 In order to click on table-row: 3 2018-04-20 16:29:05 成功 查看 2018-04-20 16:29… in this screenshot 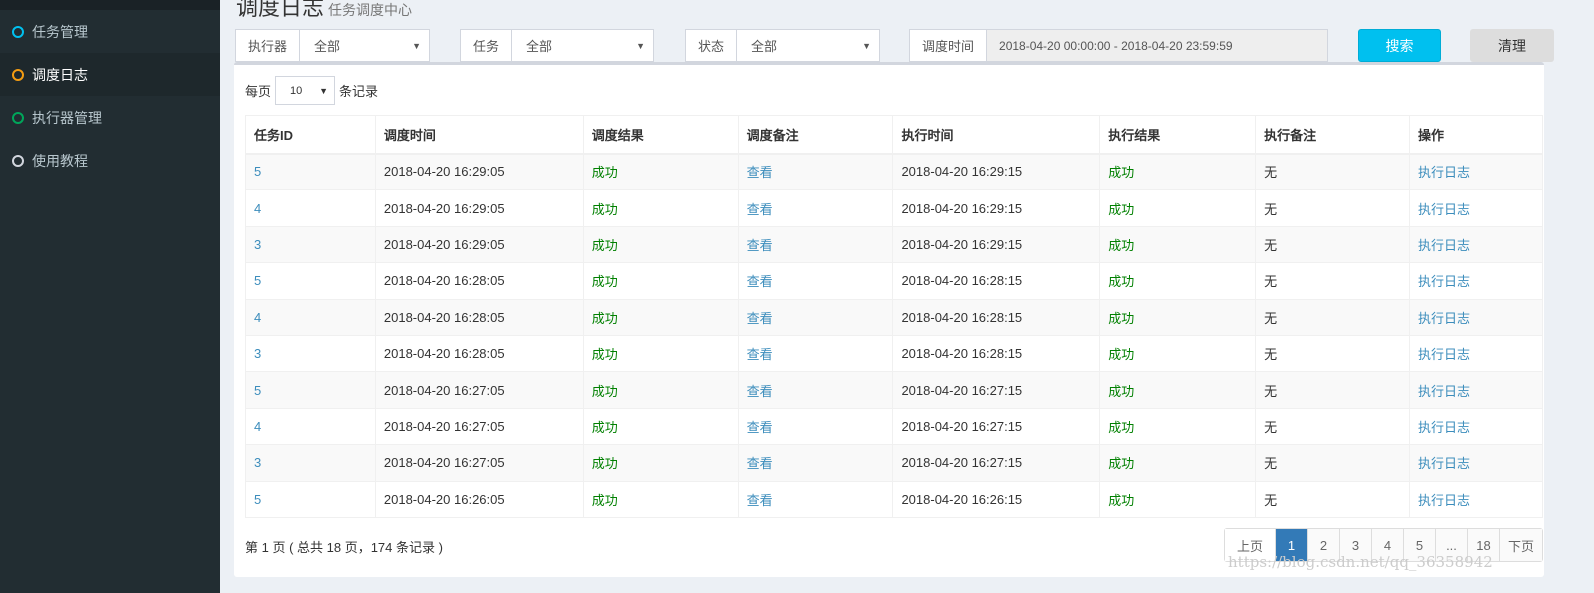, I will do `click(894, 244)`.